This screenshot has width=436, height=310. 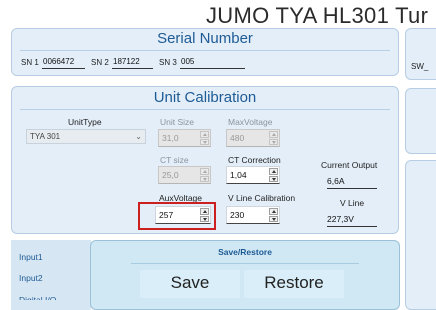 What do you see at coordinates (253, 175) in the screenshot?
I see `ct-correction-stepper: 1,04` at bounding box center [253, 175].